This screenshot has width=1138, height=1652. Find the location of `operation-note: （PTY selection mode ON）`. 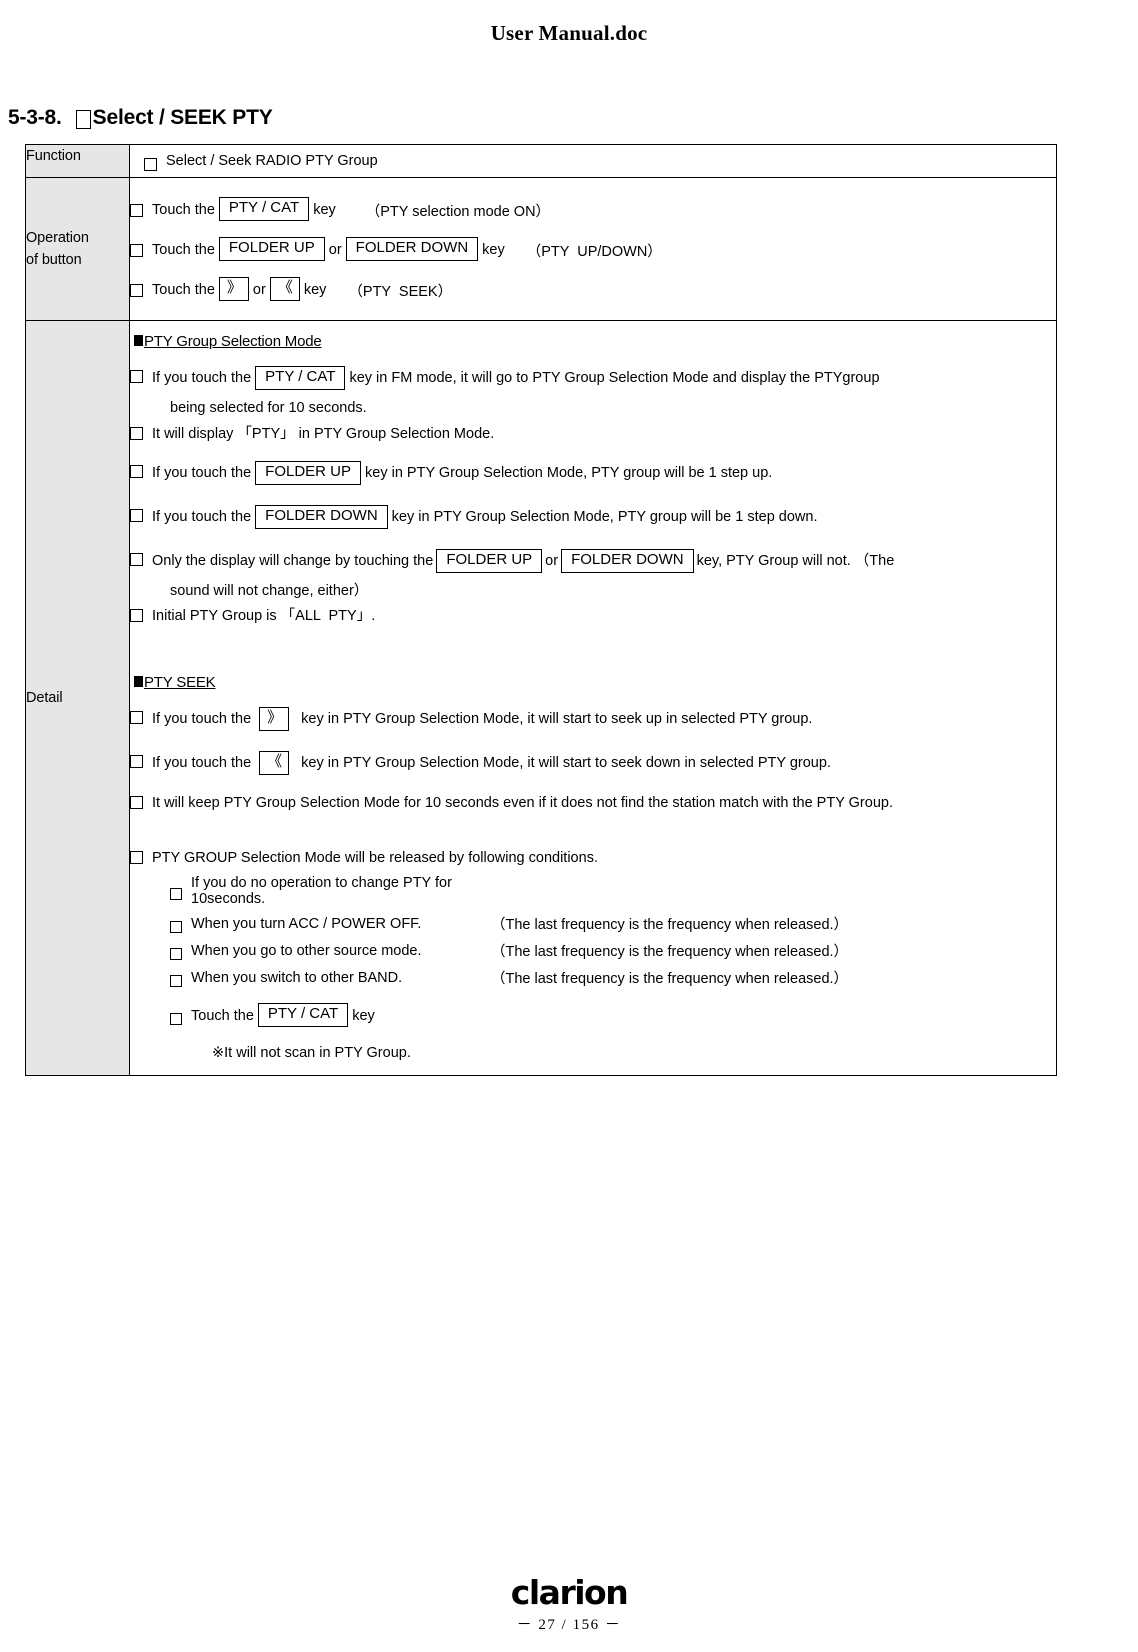

operation-note: （PTY selection mode ON） is located at coordinates (458, 211).